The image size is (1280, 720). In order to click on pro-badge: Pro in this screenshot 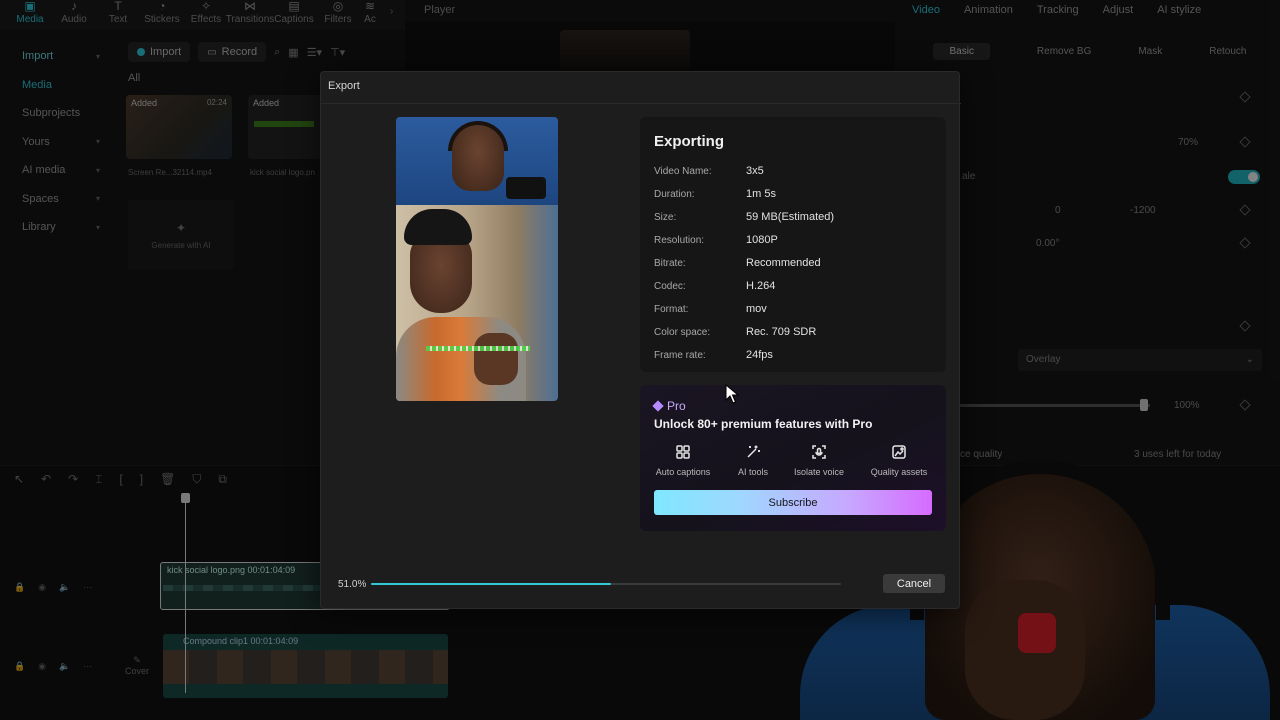, I will do `click(669, 406)`.